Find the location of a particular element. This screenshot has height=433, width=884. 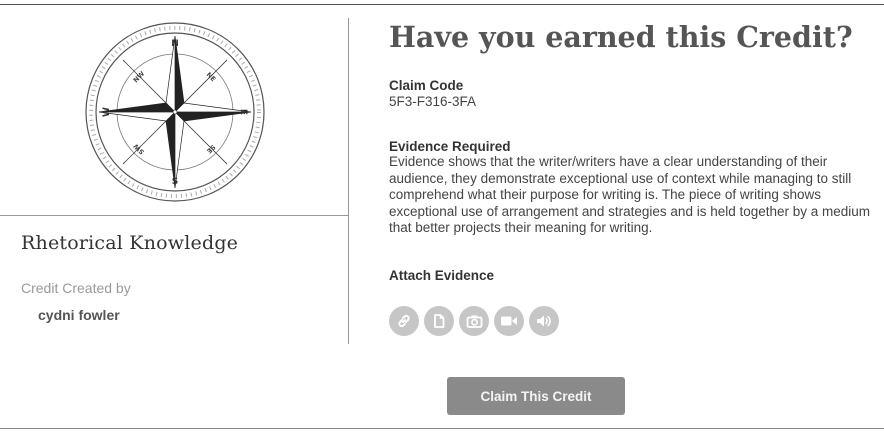

evidence-required-label: Evidence Required is located at coordinates (450, 146).